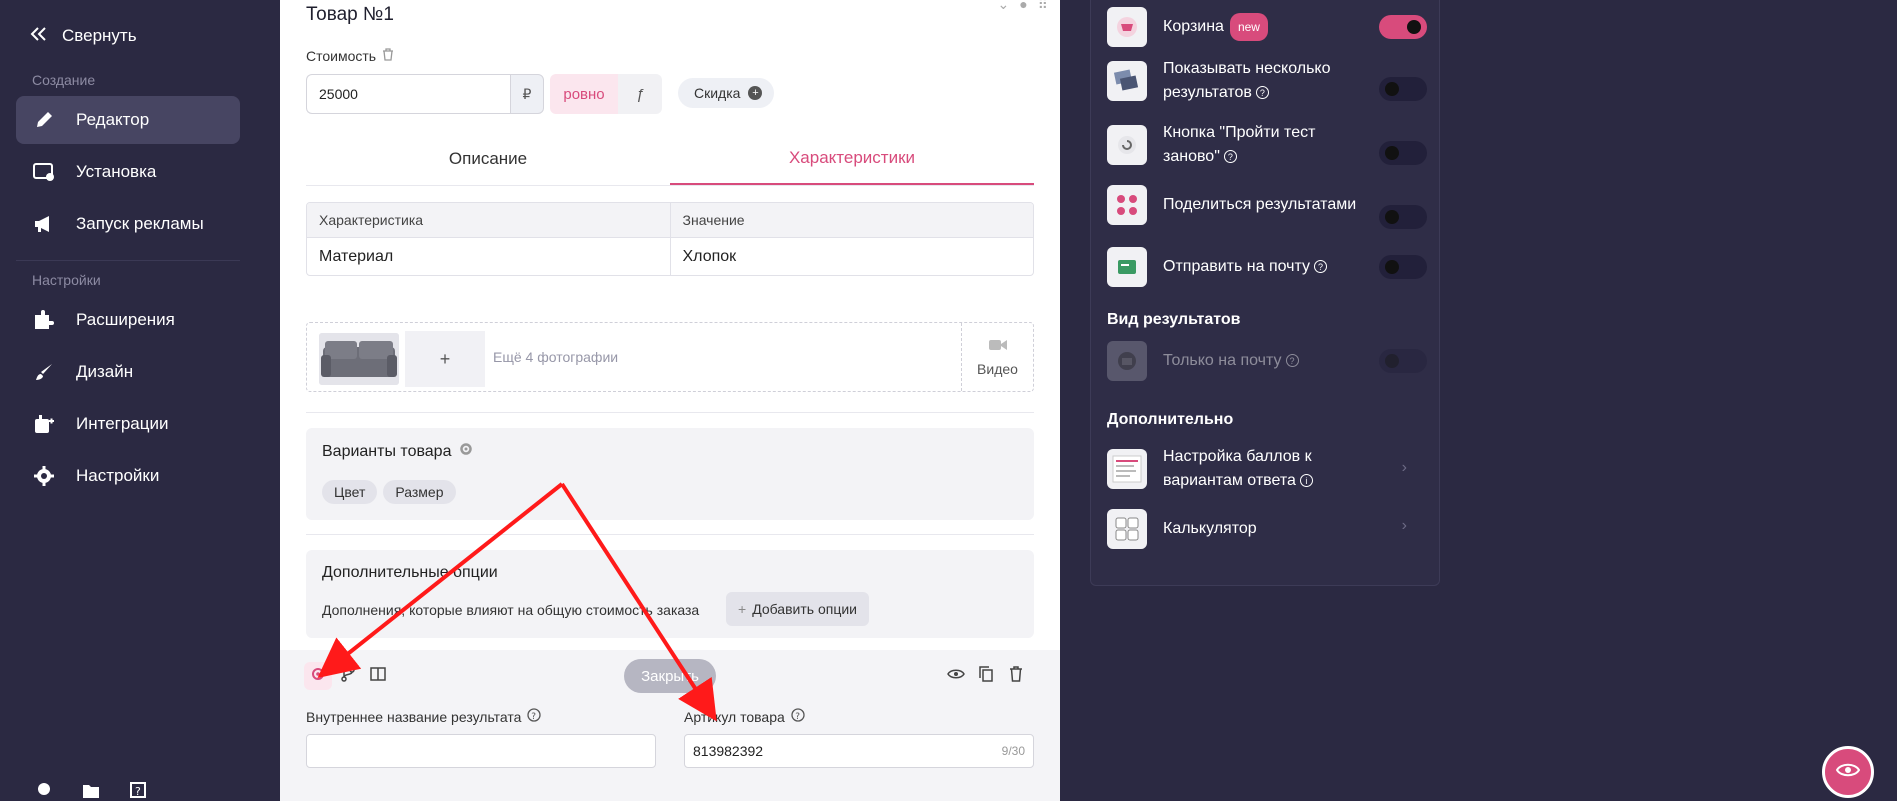  What do you see at coordinates (1127, 469) in the screenshot?
I see `scores-icon` at bounding box center [1127, 469].